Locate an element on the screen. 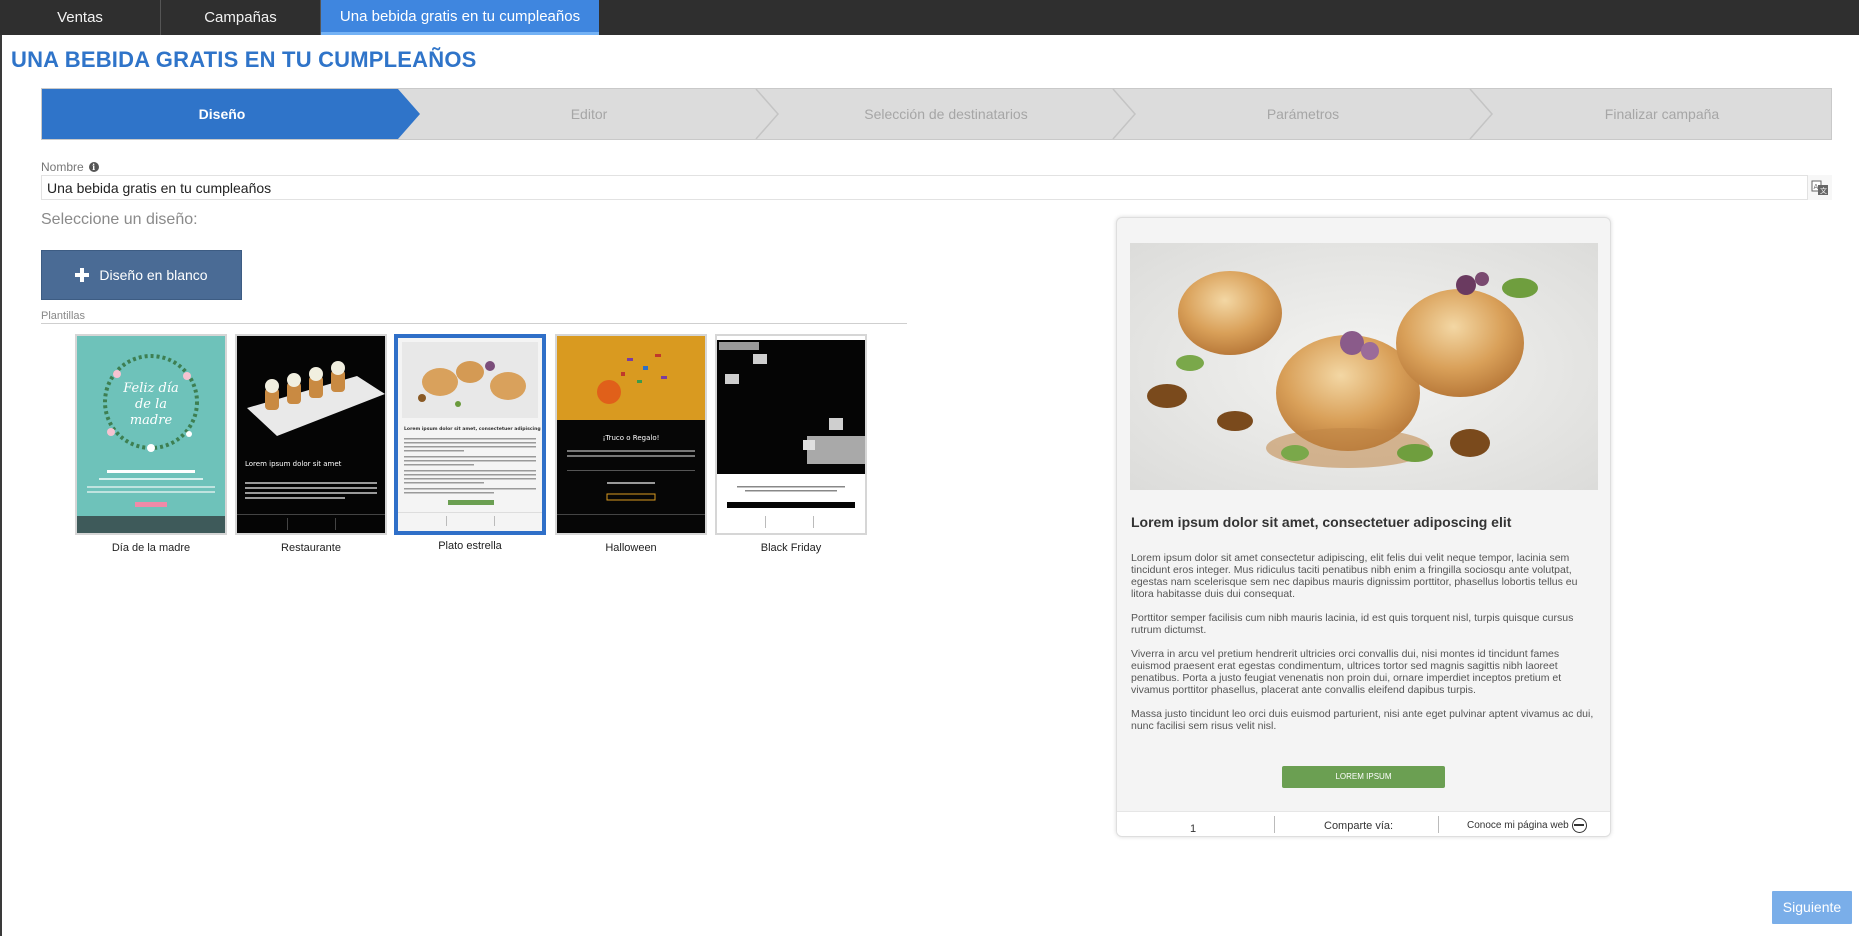 The image size is (1859, 936). footer-left-text: 1 is located at coordinates (1193, 829).